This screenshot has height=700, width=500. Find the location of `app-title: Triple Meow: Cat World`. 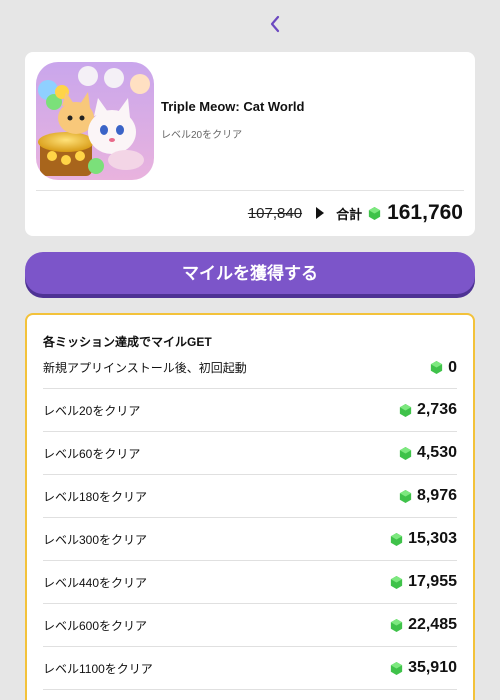

app-title: Triple Meow: Cat World is located at coordinates (233, 106).